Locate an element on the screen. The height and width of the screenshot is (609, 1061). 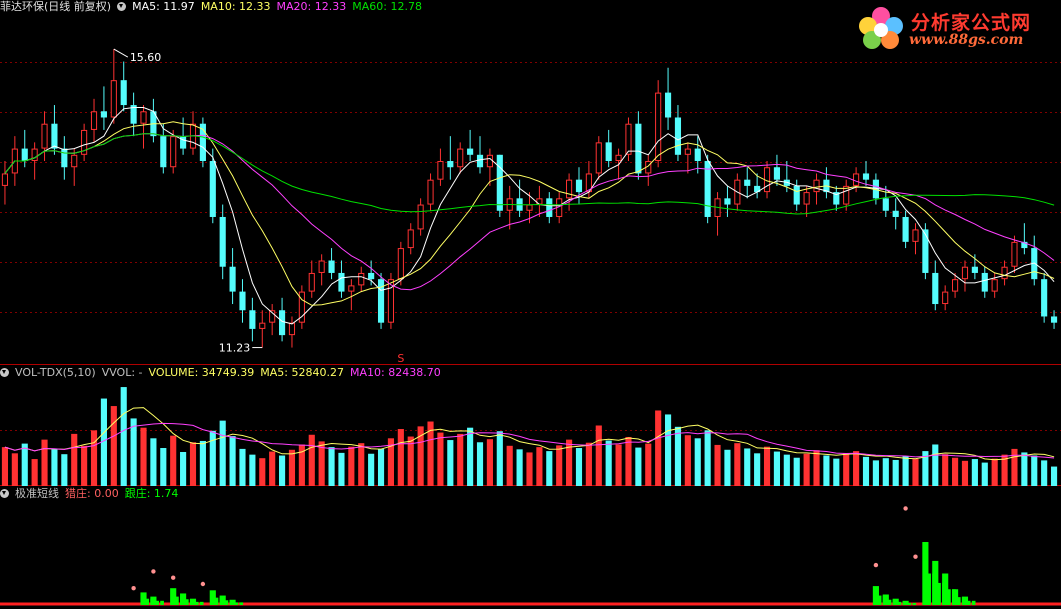
price-ma10: MA10: 12.33 is located at coordinates (235, 6).